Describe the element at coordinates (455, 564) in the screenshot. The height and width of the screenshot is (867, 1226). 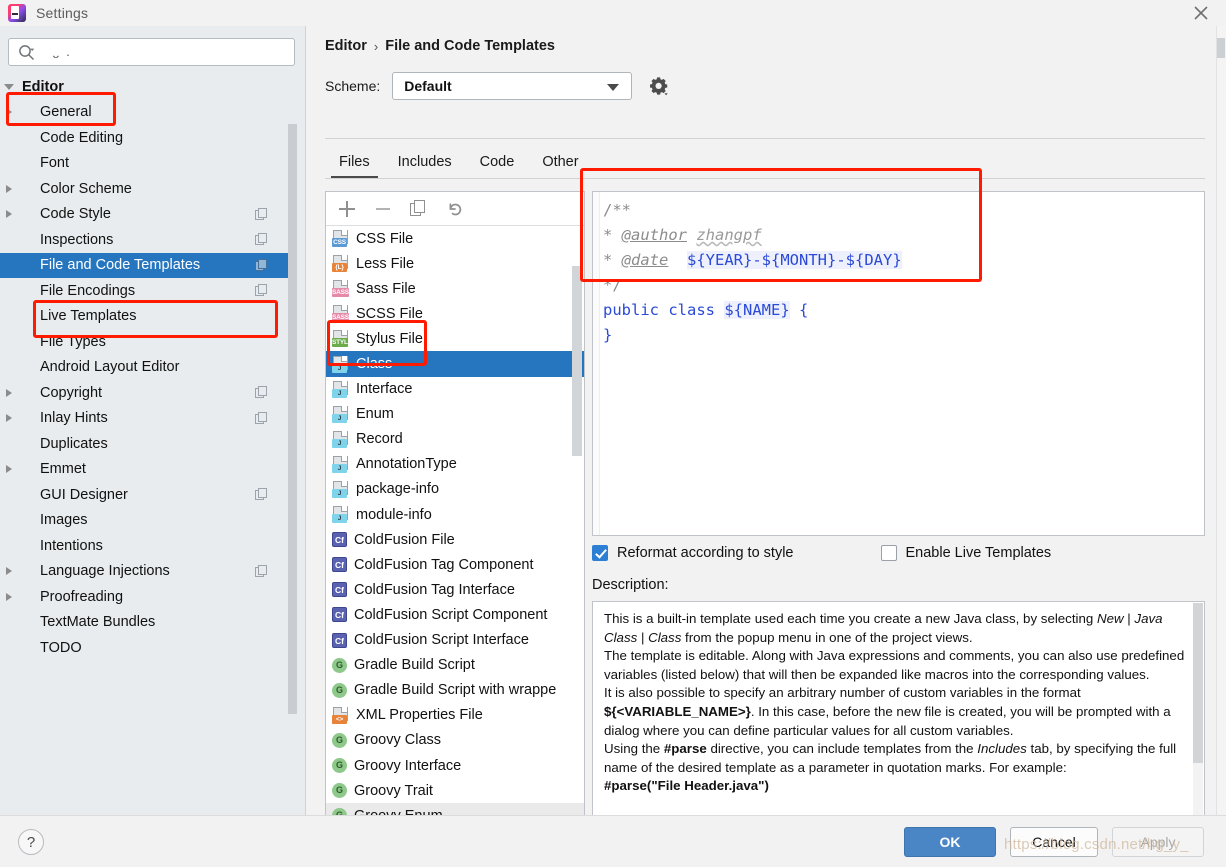
I see `template-list-item: Cf ColdFusion Tag Component` at that location.